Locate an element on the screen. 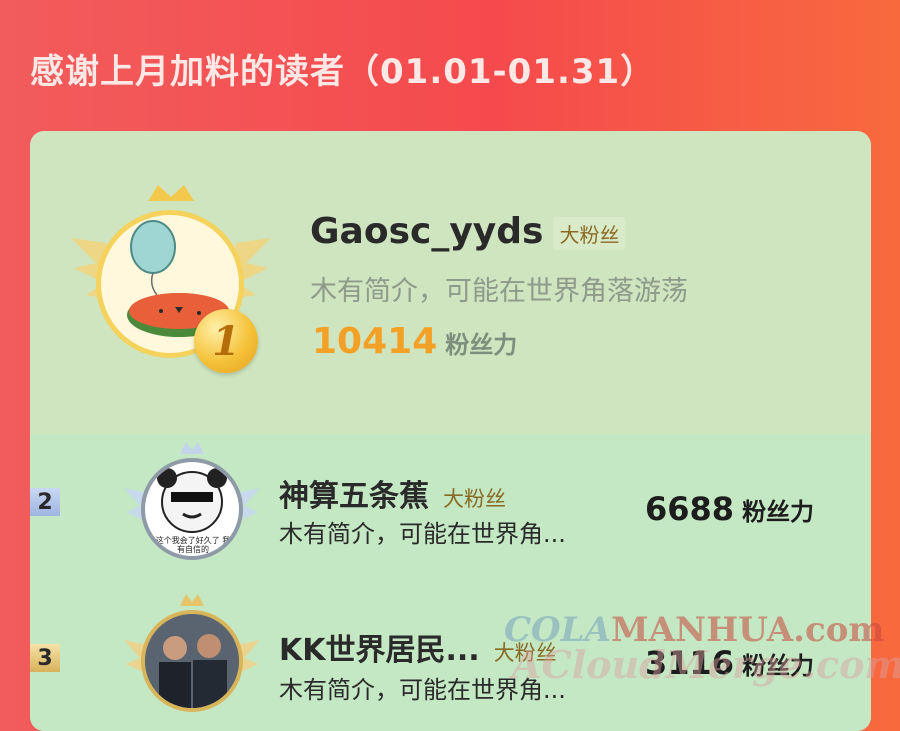  reader-name: 神算五条蕉 大粉丝 is located at coordinates (392, 493).